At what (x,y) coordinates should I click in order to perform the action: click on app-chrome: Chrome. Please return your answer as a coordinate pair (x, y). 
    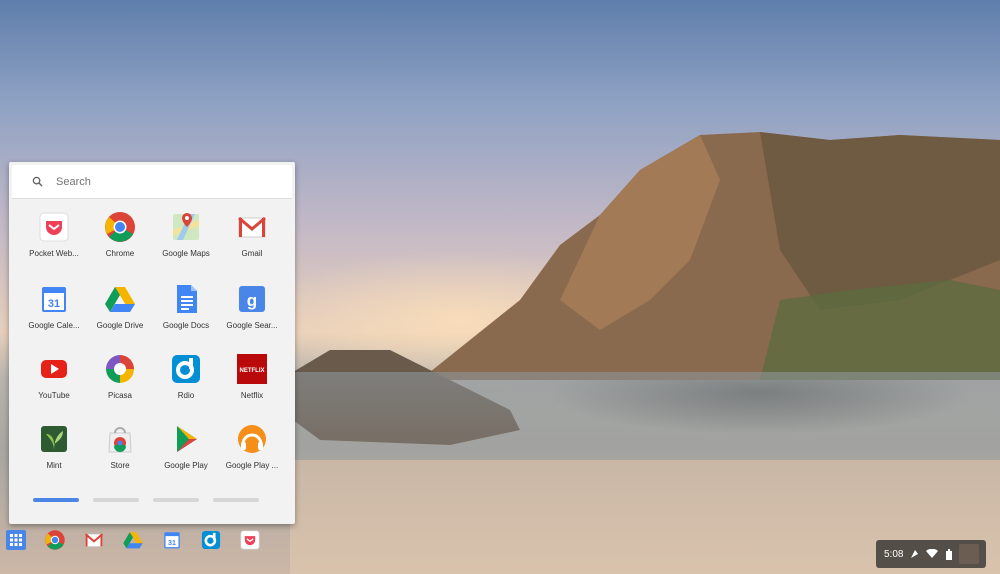
    Looking at the image, I should click on (120, 243).